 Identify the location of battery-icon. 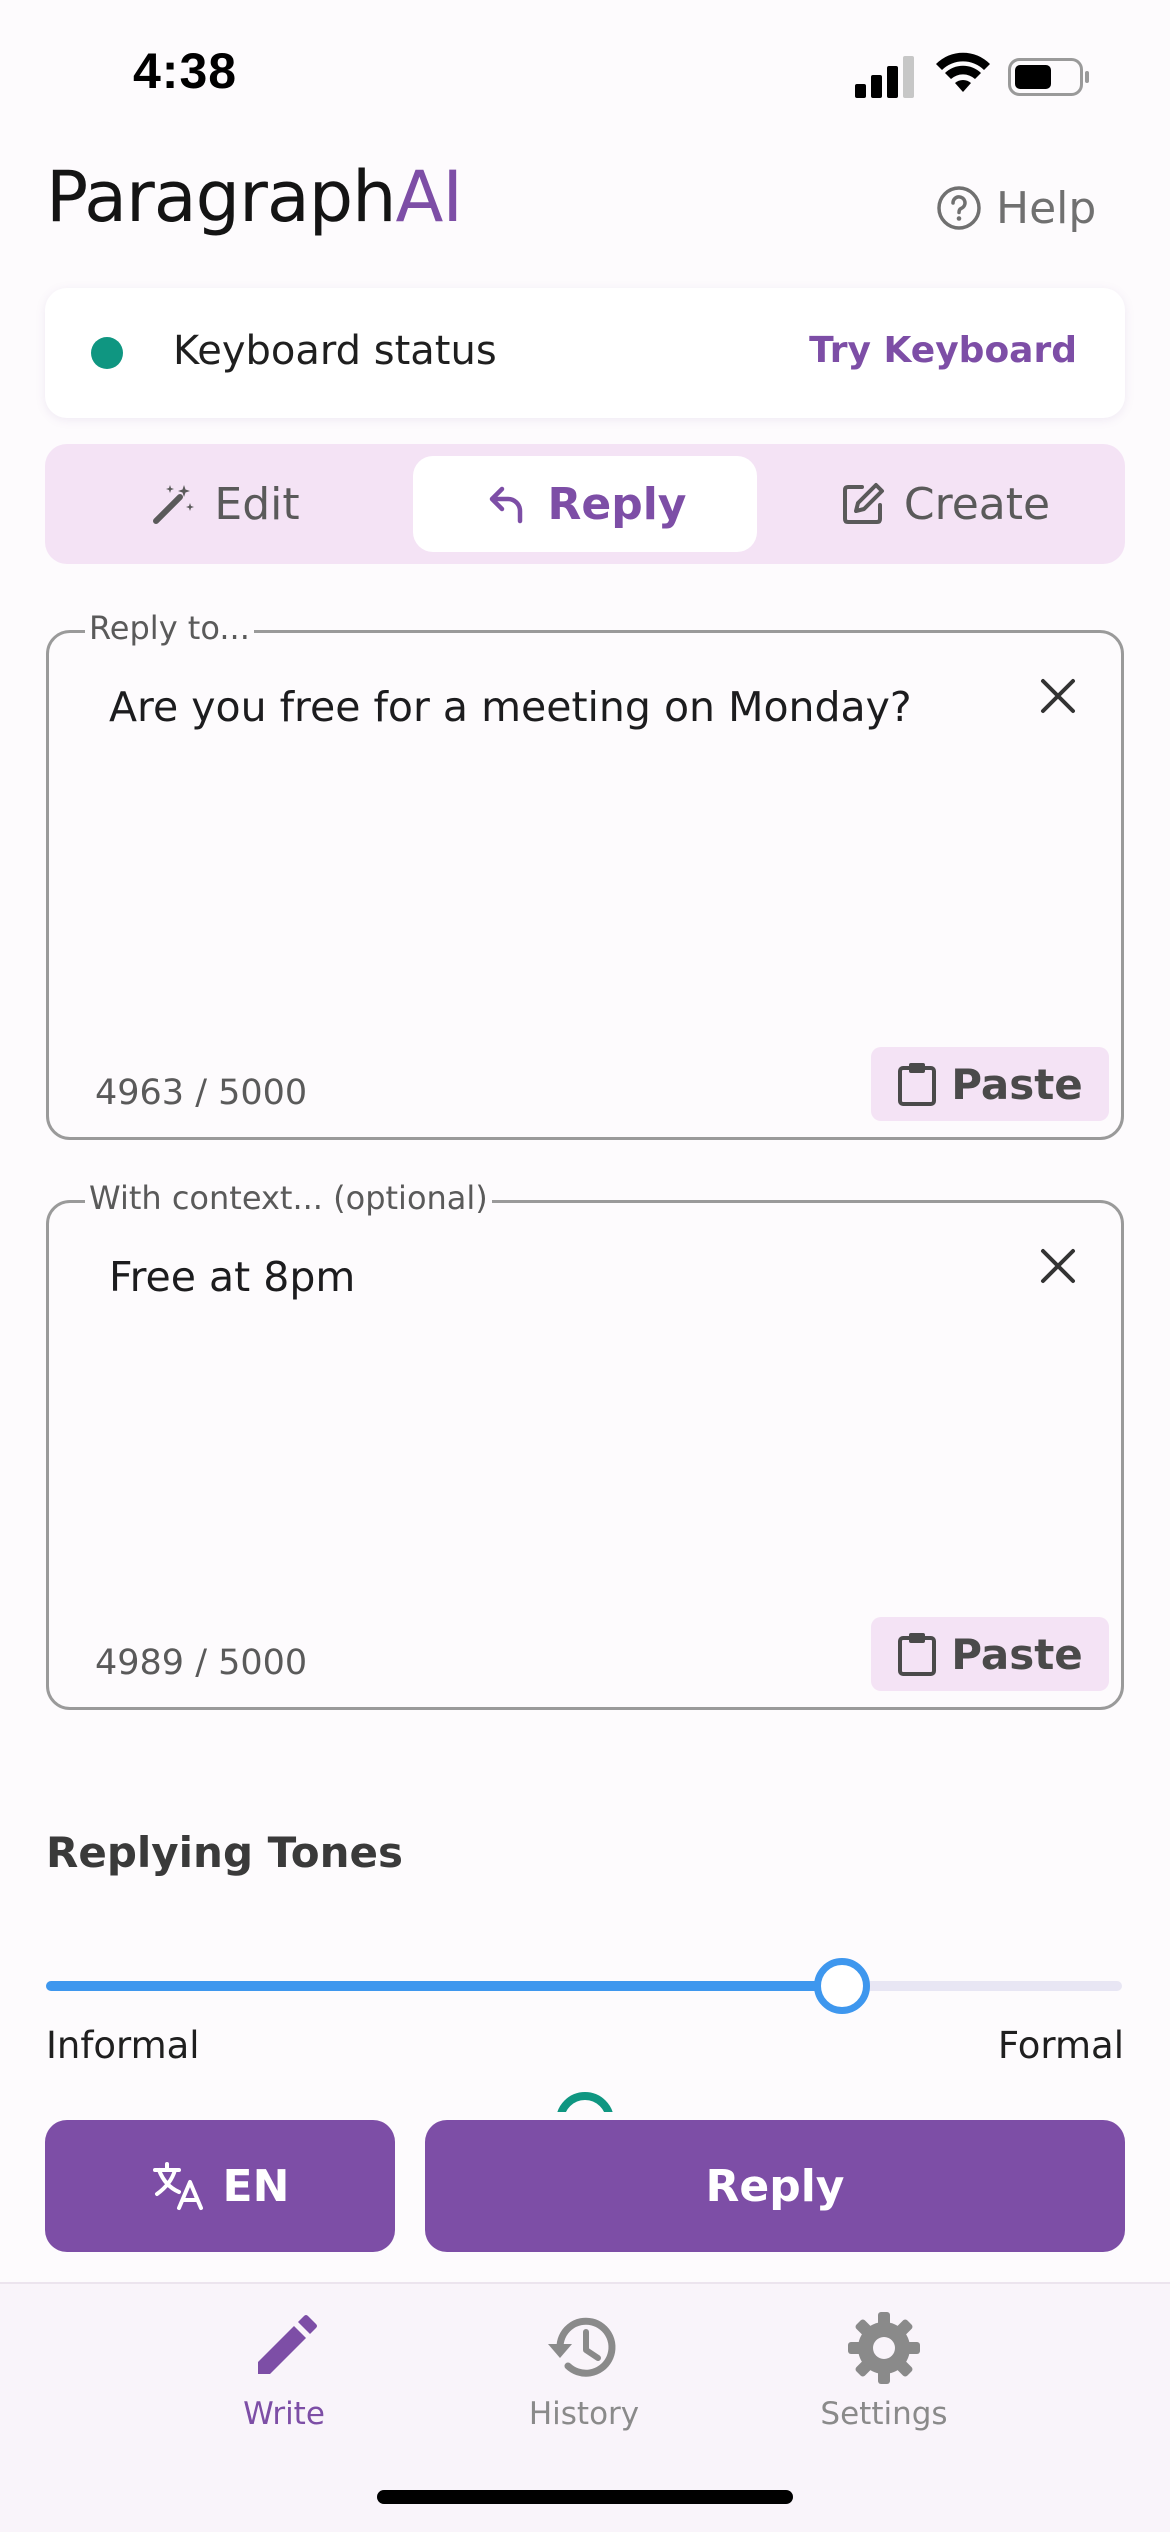
(1048, 77).